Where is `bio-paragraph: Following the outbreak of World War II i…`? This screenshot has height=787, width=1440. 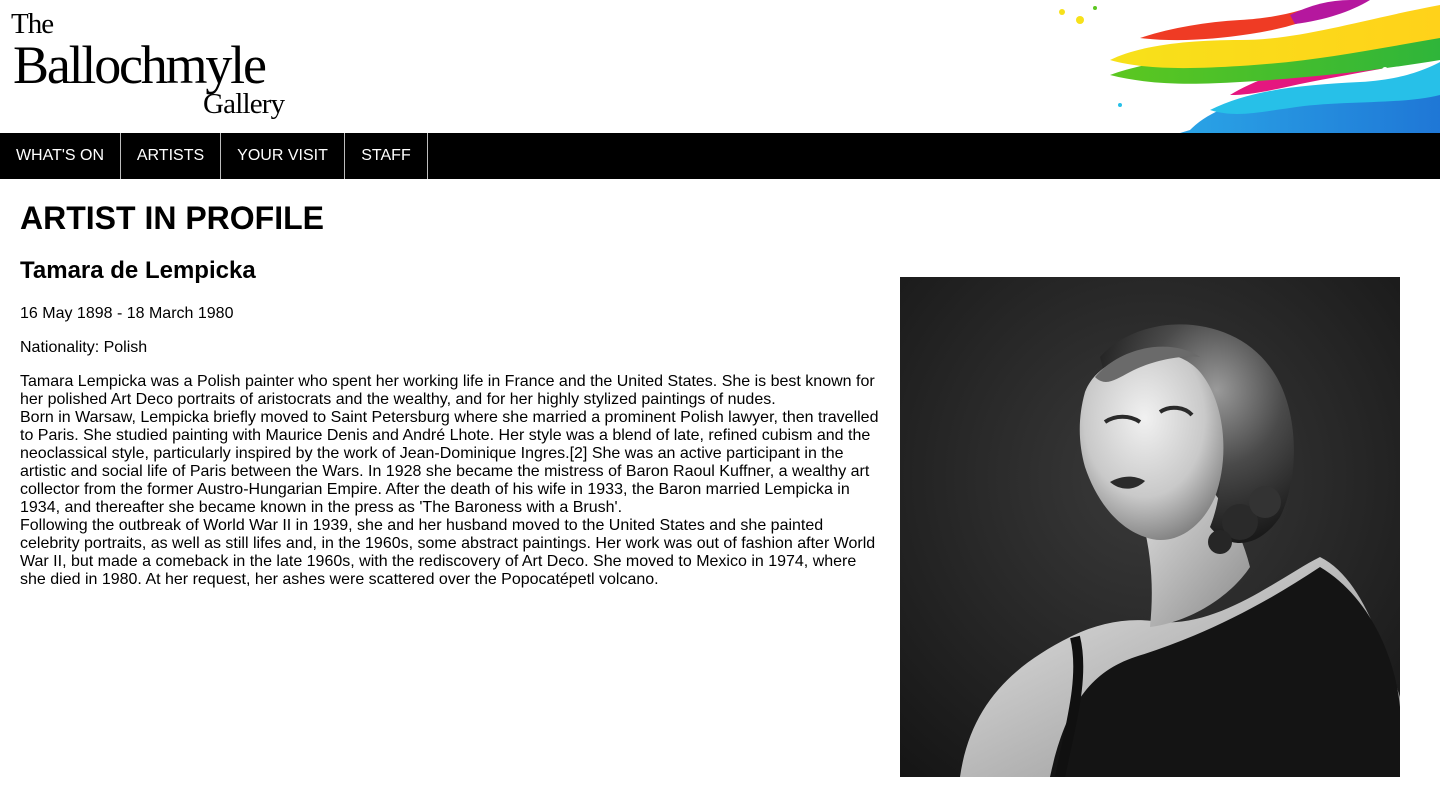 bio-paragraph: Following the outbreak of World War II i… is located at coordinates (448, 552).